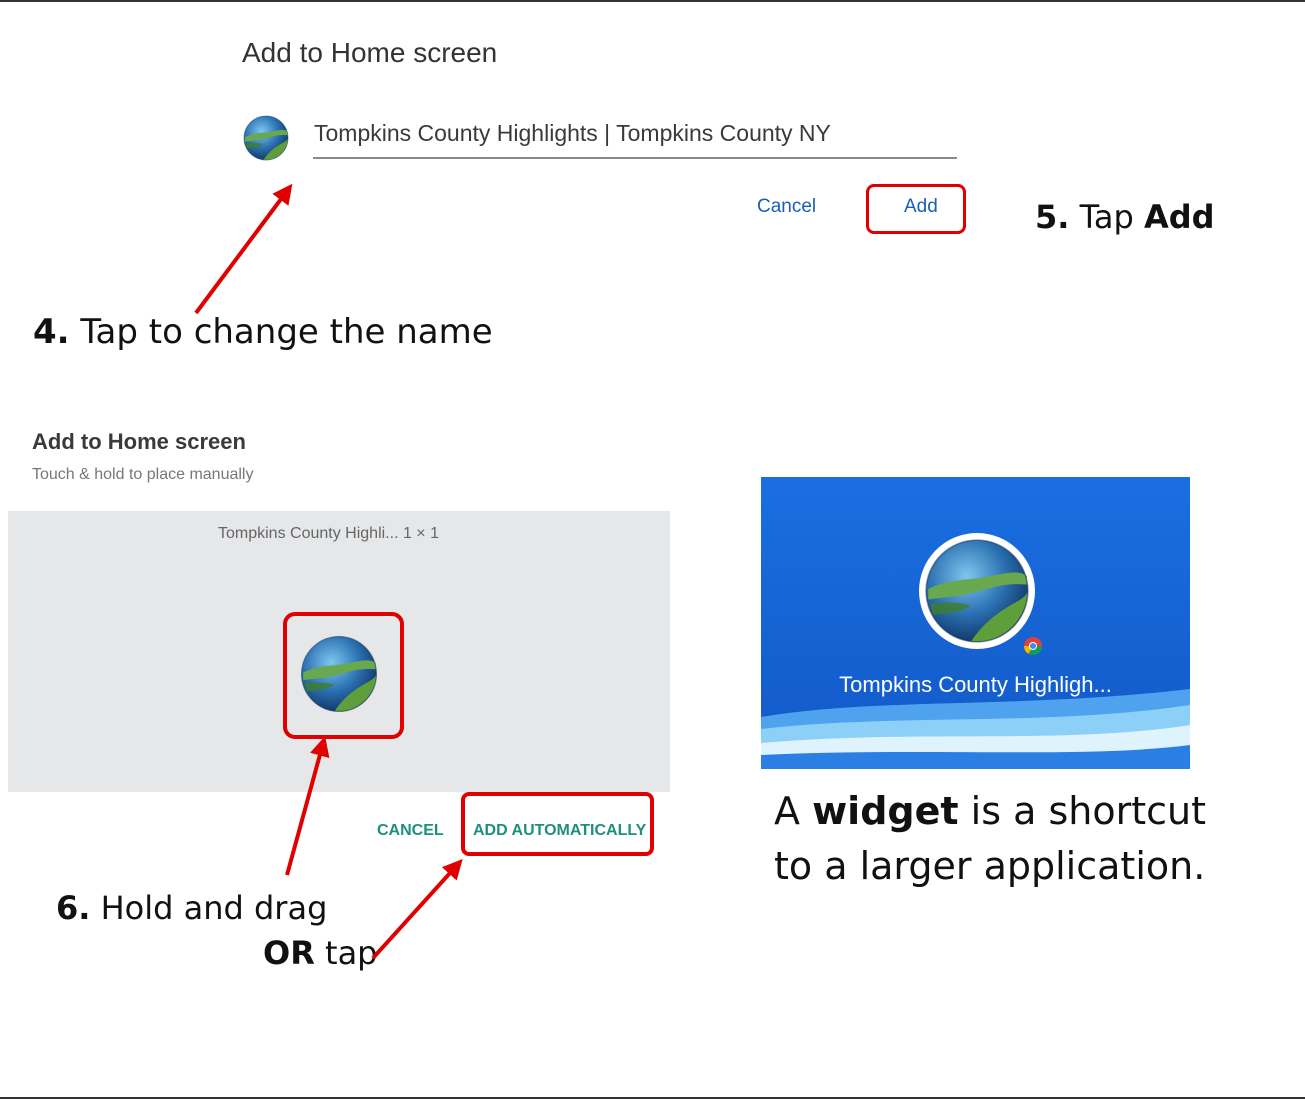 This screenshot has height=1099, width=1305. What do you see at coordinates (410, 831) in the screenshot?
I see `widget-cancel-button: CANCEL` at bounding box center [410, 831].